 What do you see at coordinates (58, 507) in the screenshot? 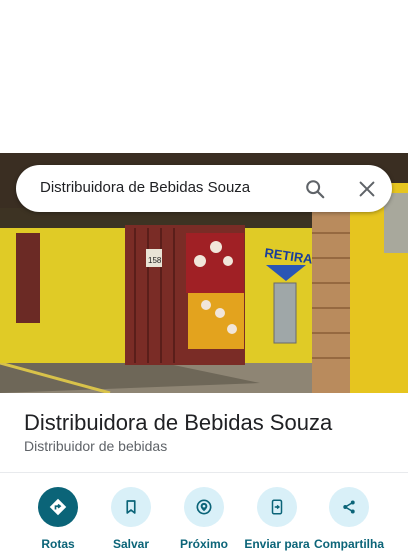
I see `directions-icon` at bounding box center [58, 507].